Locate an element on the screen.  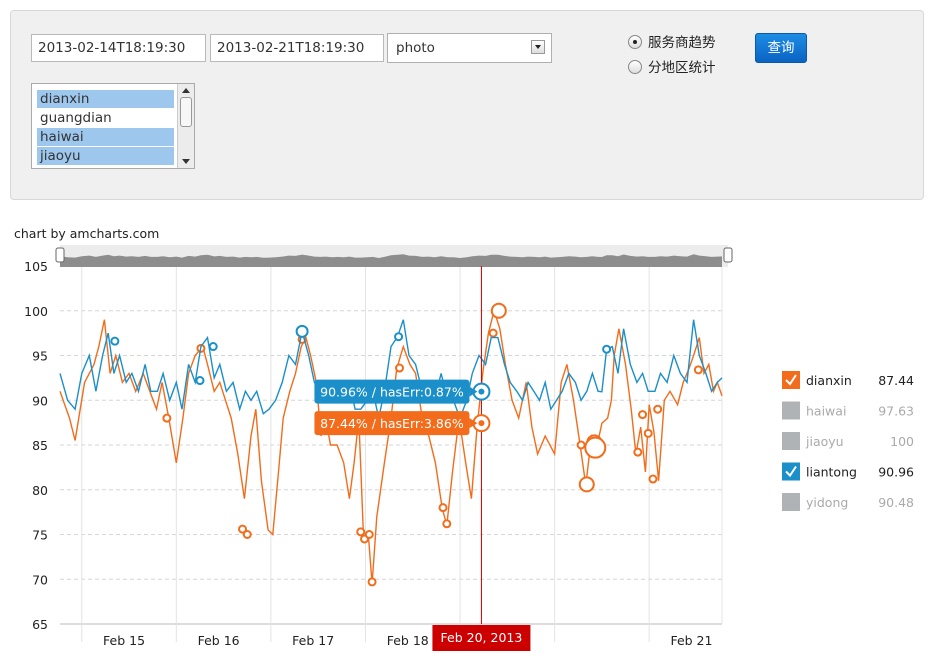
legend-item-yidong: yidong 90.48 is located at coordinates (848, 502).